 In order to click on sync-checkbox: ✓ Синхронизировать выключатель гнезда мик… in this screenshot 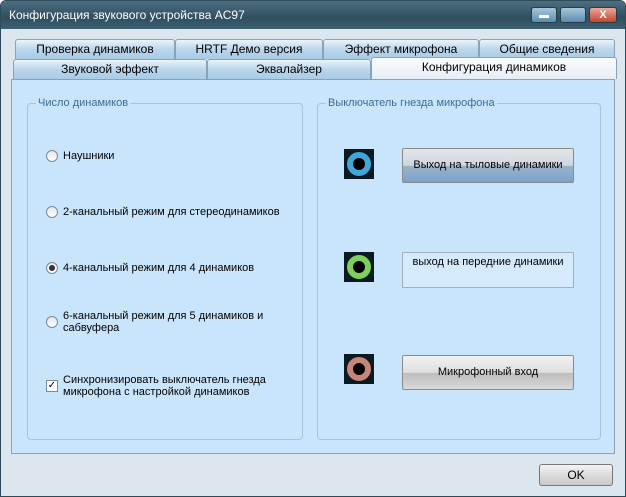, I will do `click(166, 386)`.